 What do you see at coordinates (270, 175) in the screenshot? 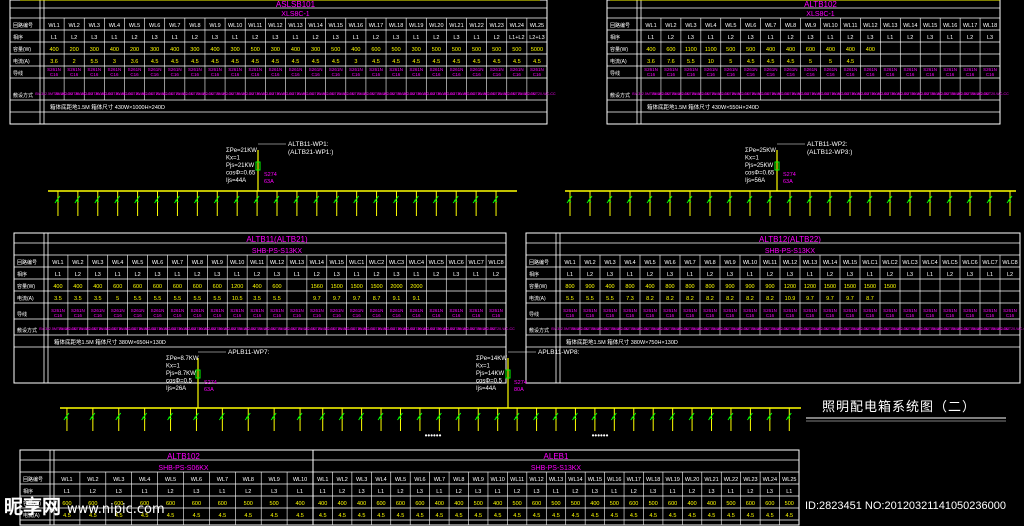
I see `main-breaker-model: S274` at bounding box center [270, 175].